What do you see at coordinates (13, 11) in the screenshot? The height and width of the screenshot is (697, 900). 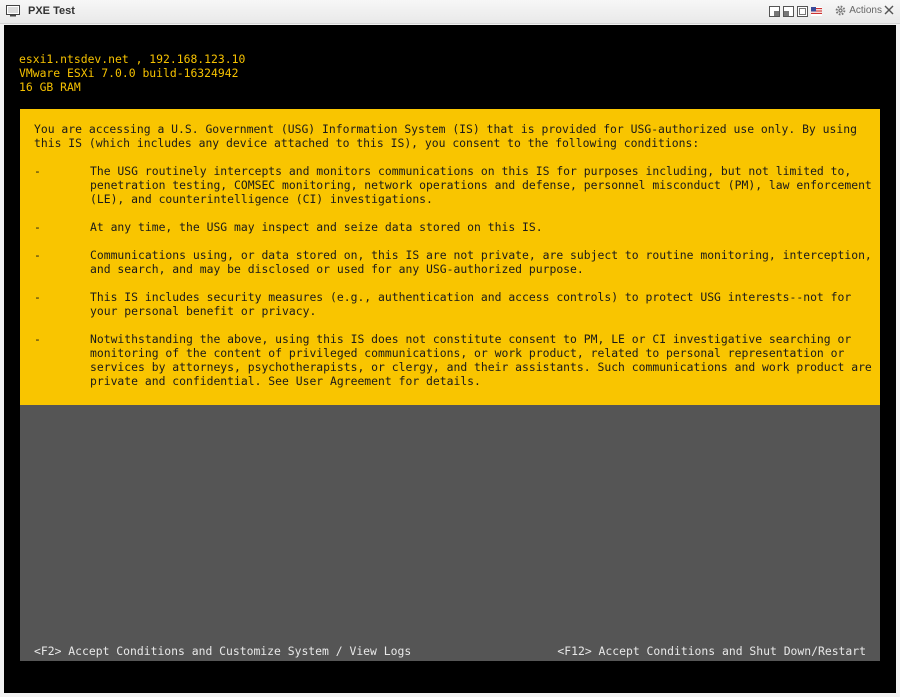 I see `console-window-icon` at bounding box center [13, 11].